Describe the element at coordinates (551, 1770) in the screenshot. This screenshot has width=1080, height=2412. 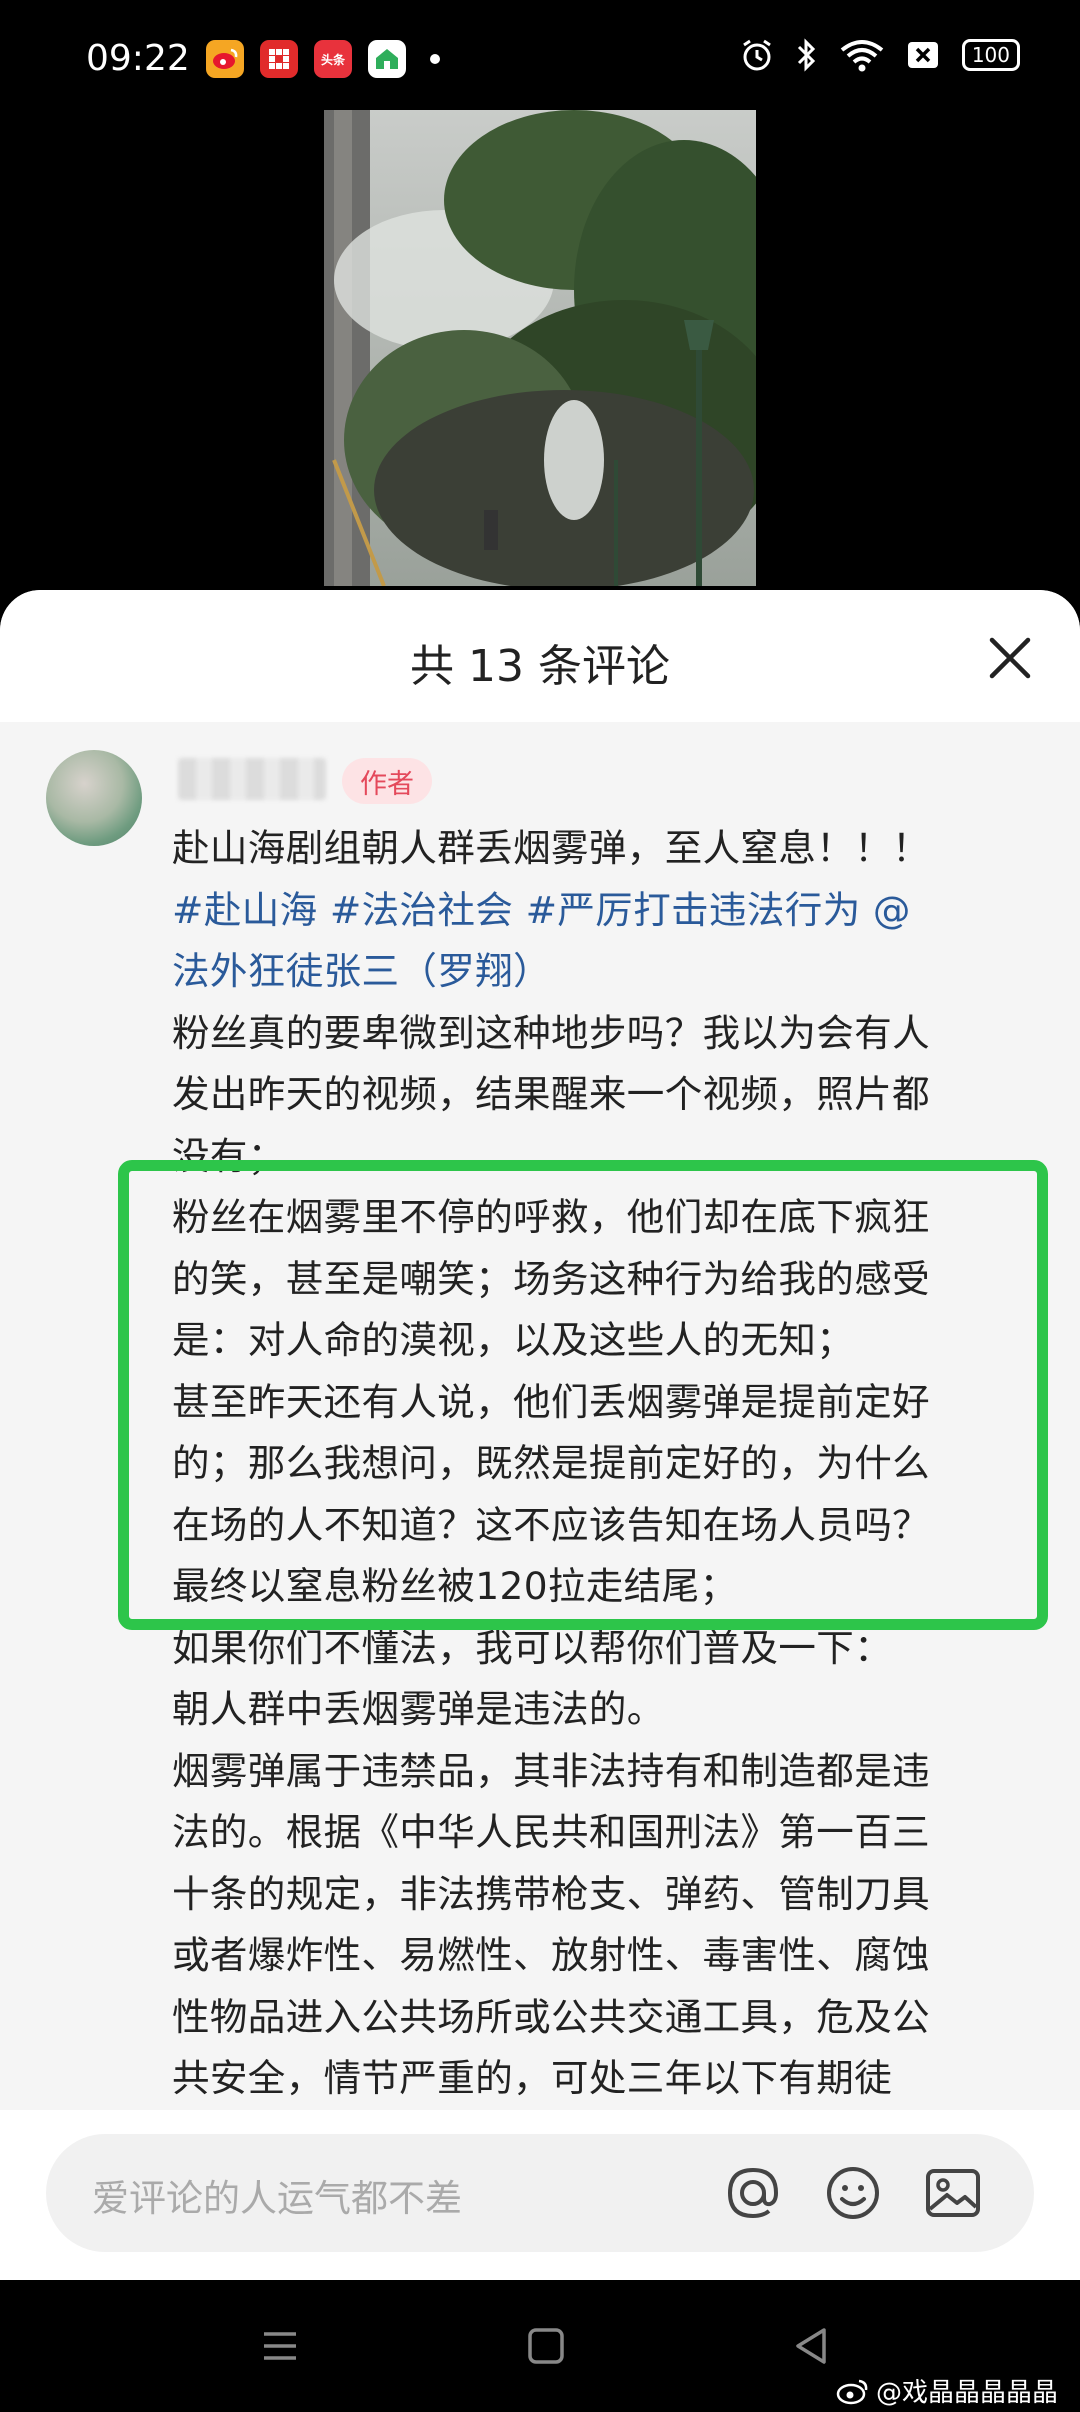
I see `comment-line: 烟雾弹属于违禁品，其非法持有和制造都是违` at that location.